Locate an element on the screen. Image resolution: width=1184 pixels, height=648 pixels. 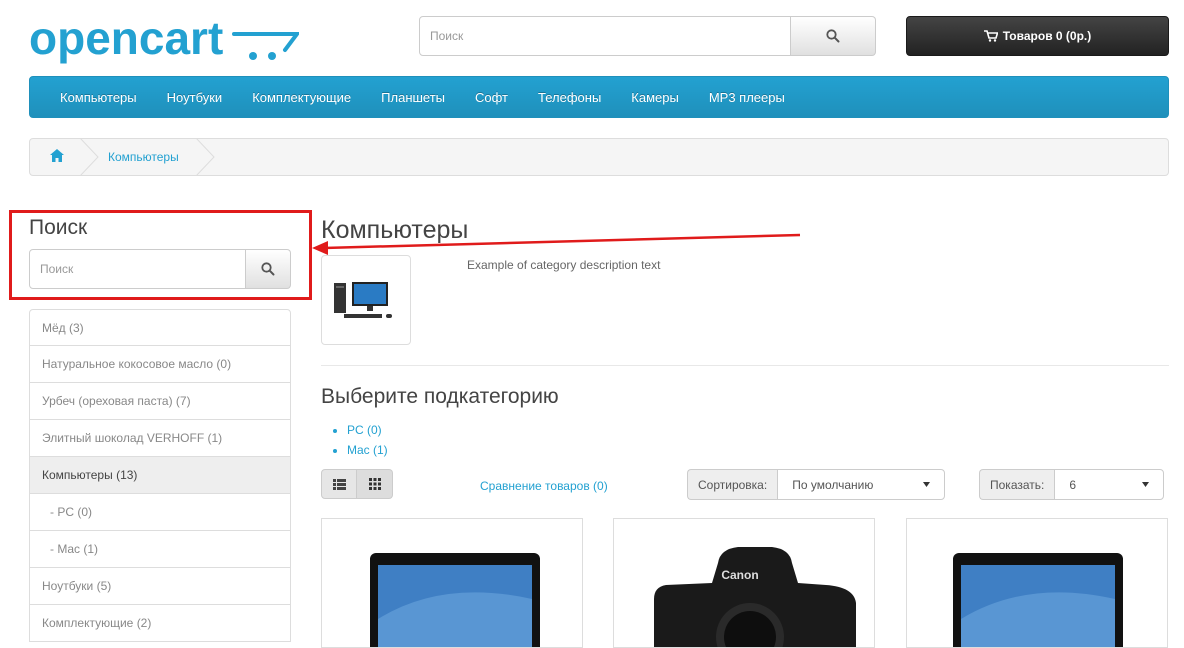
sort-group: Сортировка: По умолчанию is located at coordinates (816, 484).